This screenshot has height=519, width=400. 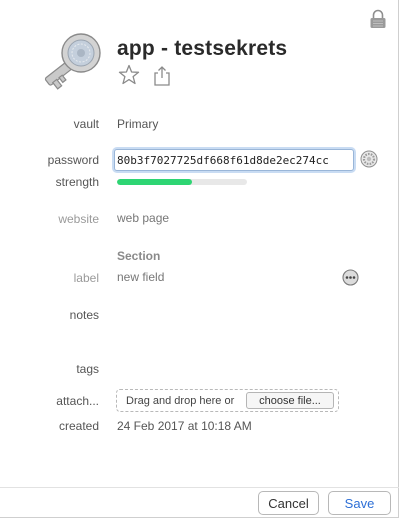 What do you see at coordinates (138, 256) in the screenshot?
I see `section-title: Section` at bounding box center [138, 256].